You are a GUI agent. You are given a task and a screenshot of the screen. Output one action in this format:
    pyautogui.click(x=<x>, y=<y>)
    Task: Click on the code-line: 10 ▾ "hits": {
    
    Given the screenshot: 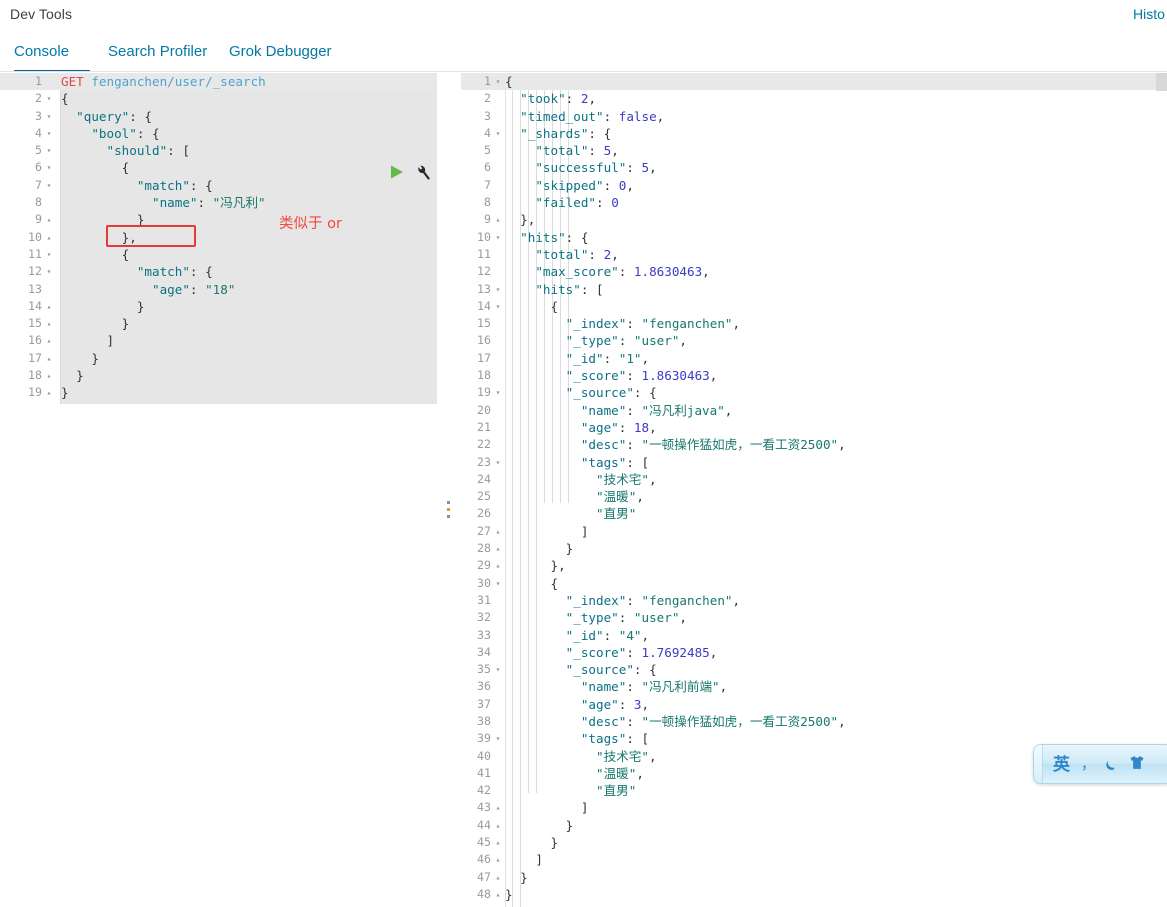 What is the action you would take?
    pyautogui.click(x=814, y=237)
    